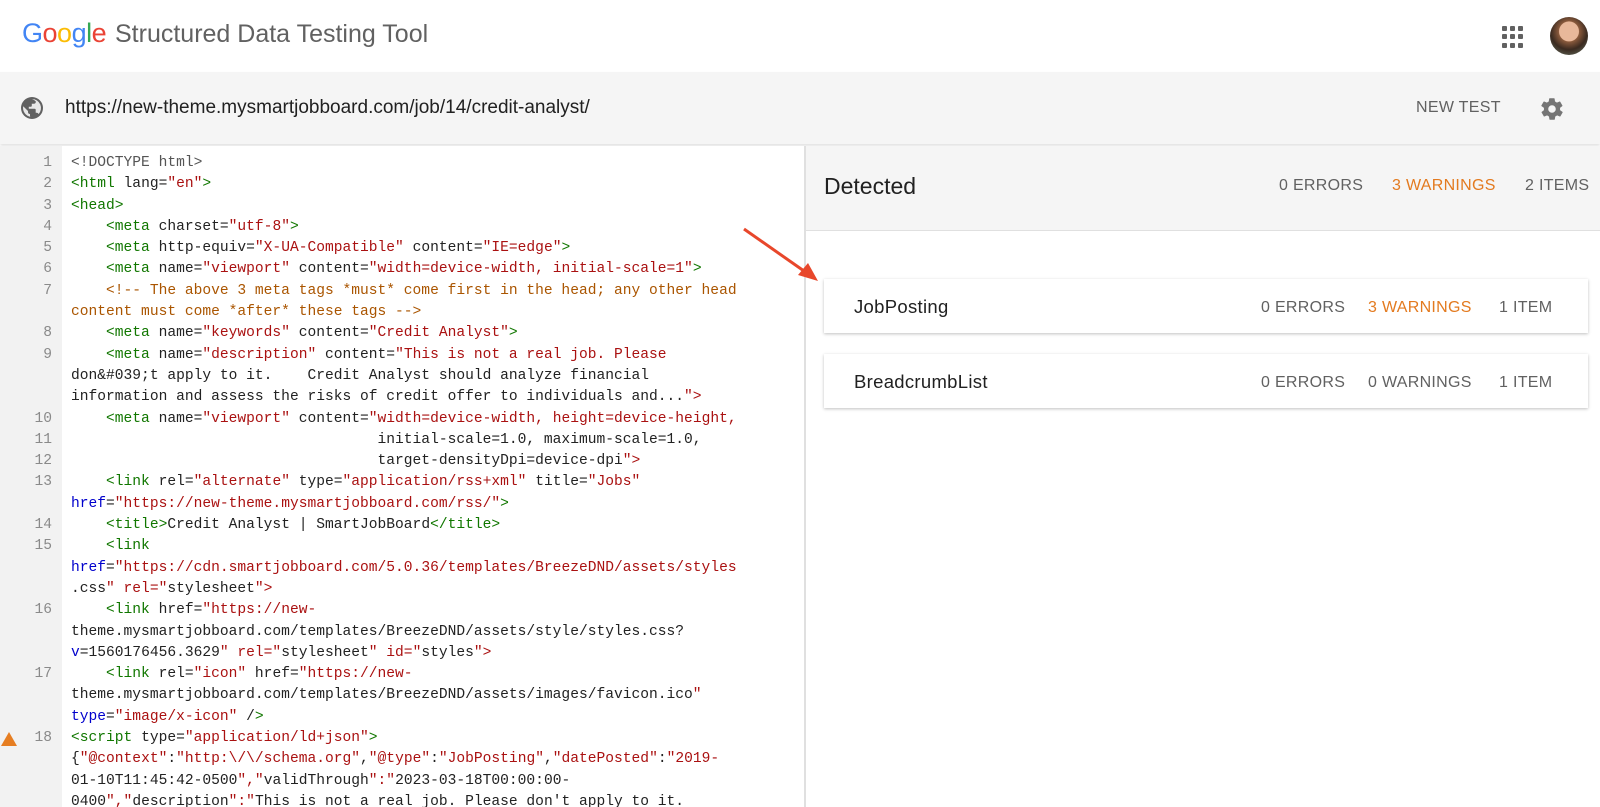 The width and height of the screenshot is (1600, 807). I want to click on apps-grid-icon, so click(1513, 37).